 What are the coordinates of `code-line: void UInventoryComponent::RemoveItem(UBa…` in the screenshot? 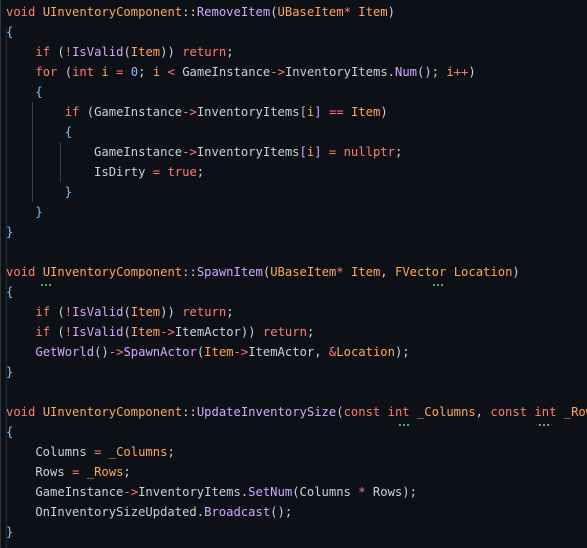 It's located at (200, 12).